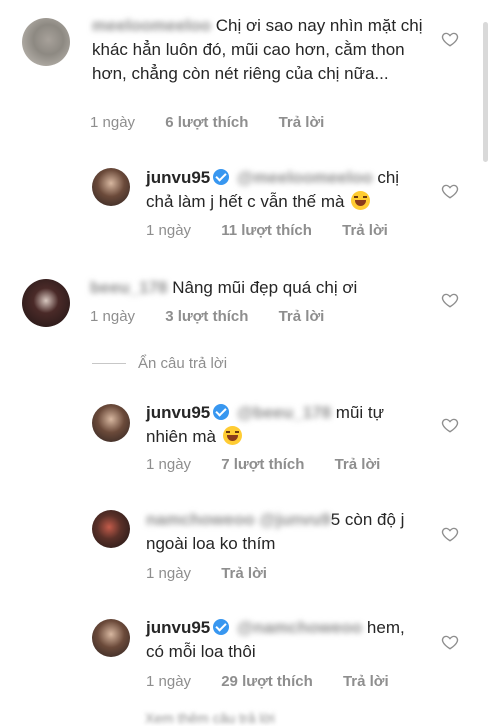 This screenshot has width=490, height=726. Describe the element at coordinates (109, 363) in the screenshot. I see `divider` at that location.